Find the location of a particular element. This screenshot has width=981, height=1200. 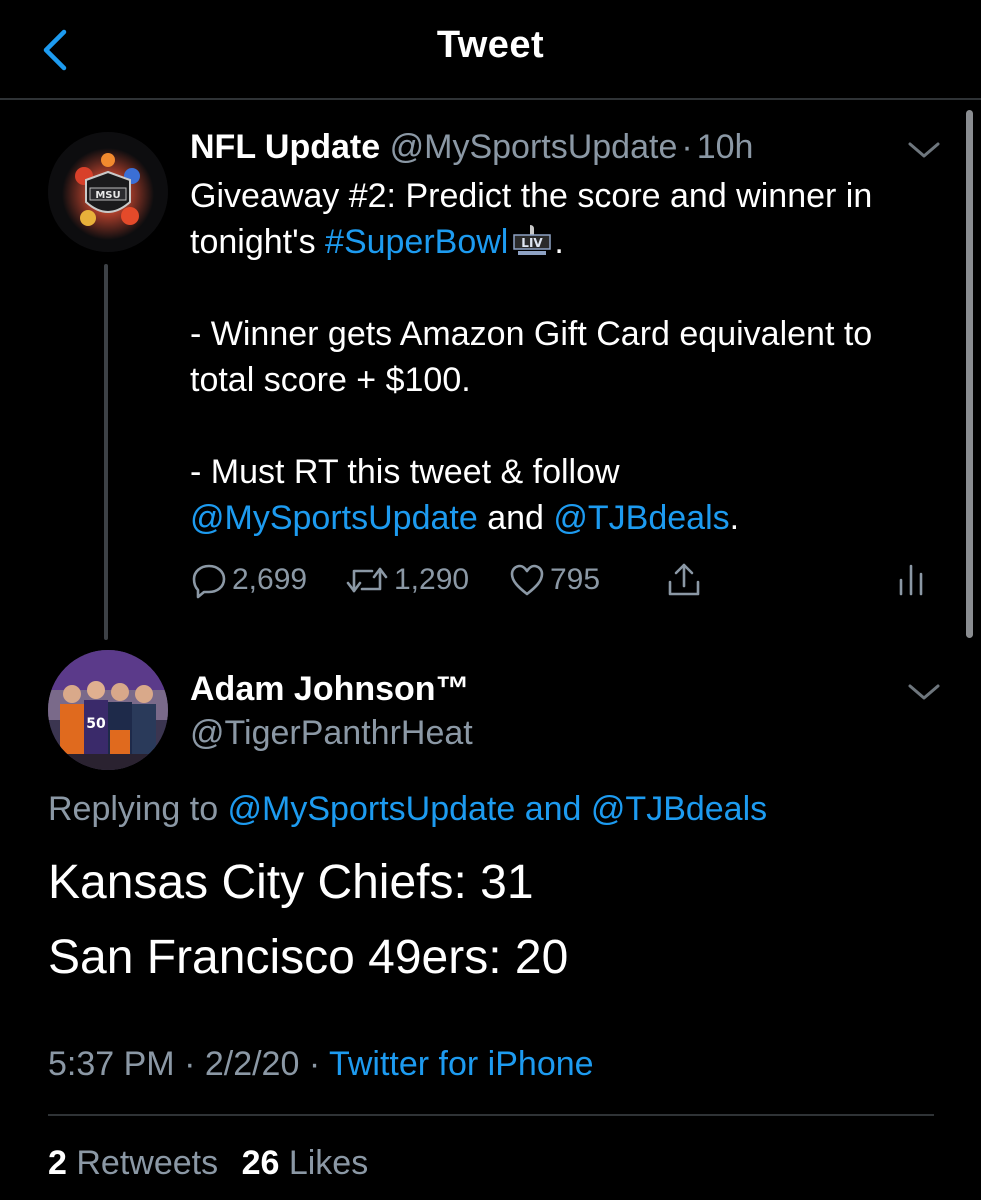

analytics-button is located at coordinates (911, 580).